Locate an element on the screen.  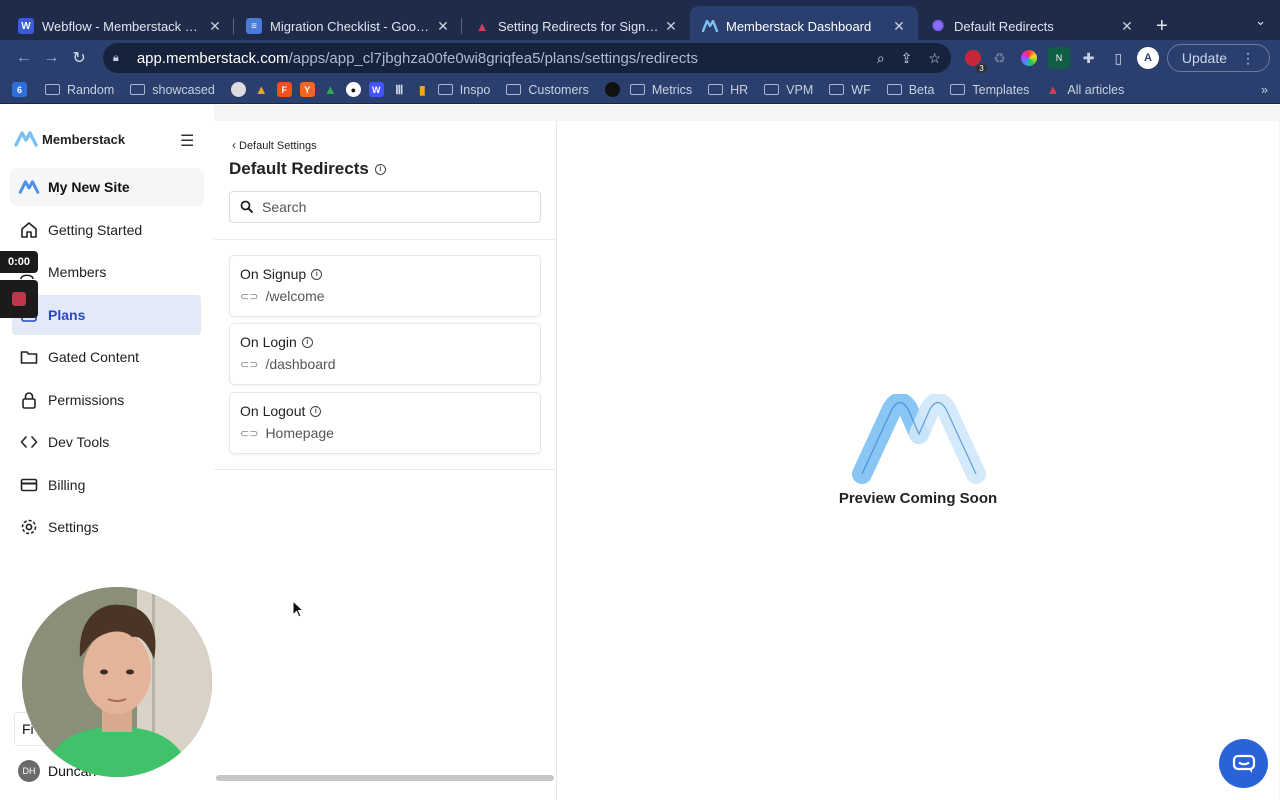
stop-icon is located at coordinates (19, 299).